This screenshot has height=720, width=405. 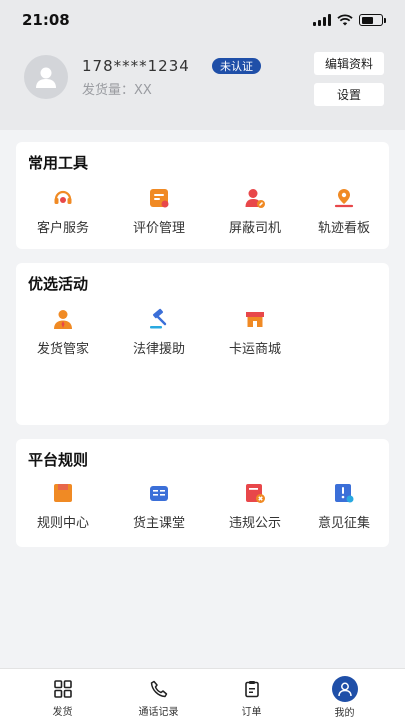 What do you see at coordinates (63, 332) in the screenshot?
I see `grid-item-shipping-butler: 发货管家` at bounding box center [63, 332].